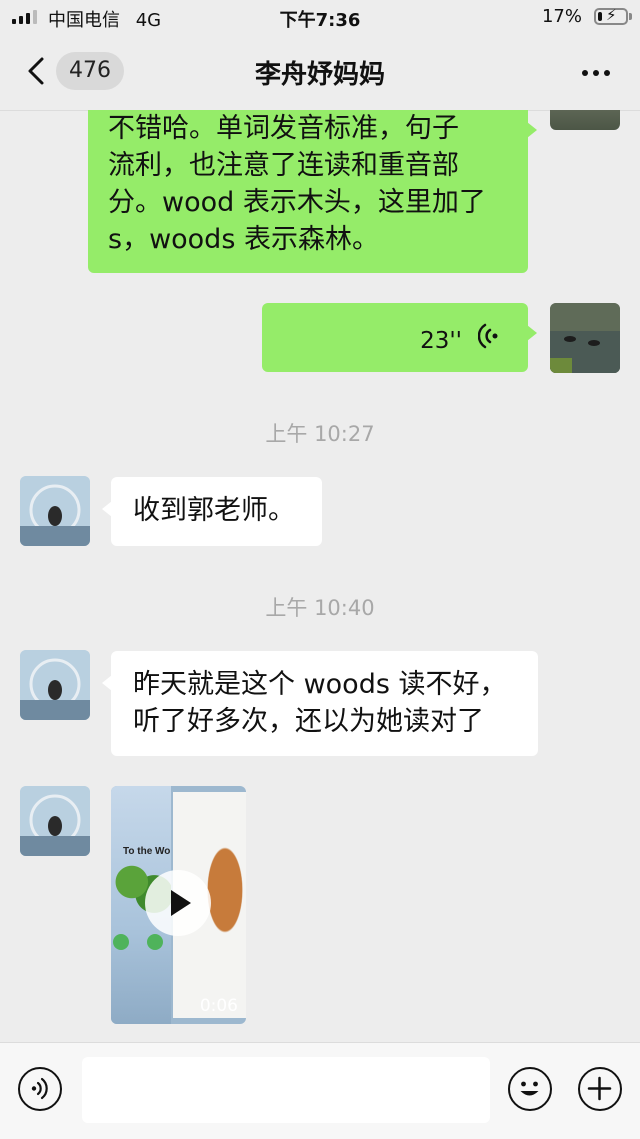 This screenshot has height=1139, width=640. What do you see at coordinates (320, 608) in the screenshot?
I see `message-timestamp: 上午 10:40` at bounding box center [320, 608].